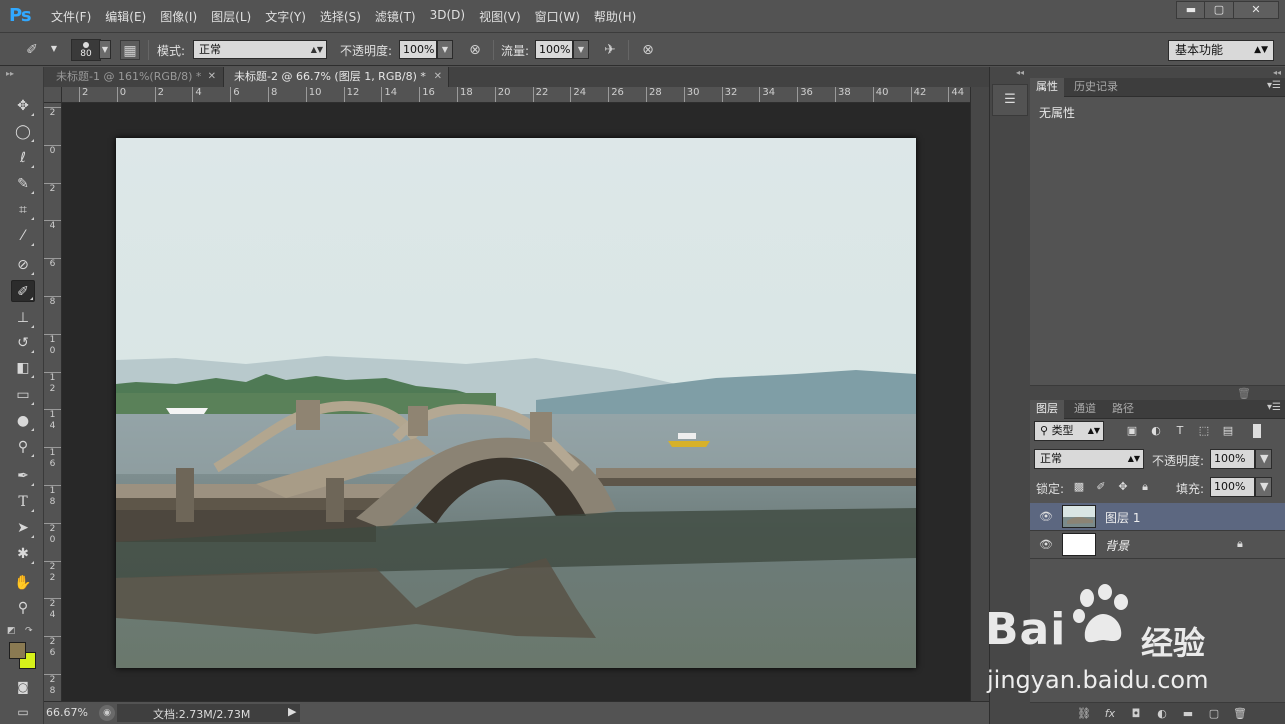 The width and height of the screenshot is (1285, 724). I want to click on menu-window: 窗口(W), so click(557, 16).